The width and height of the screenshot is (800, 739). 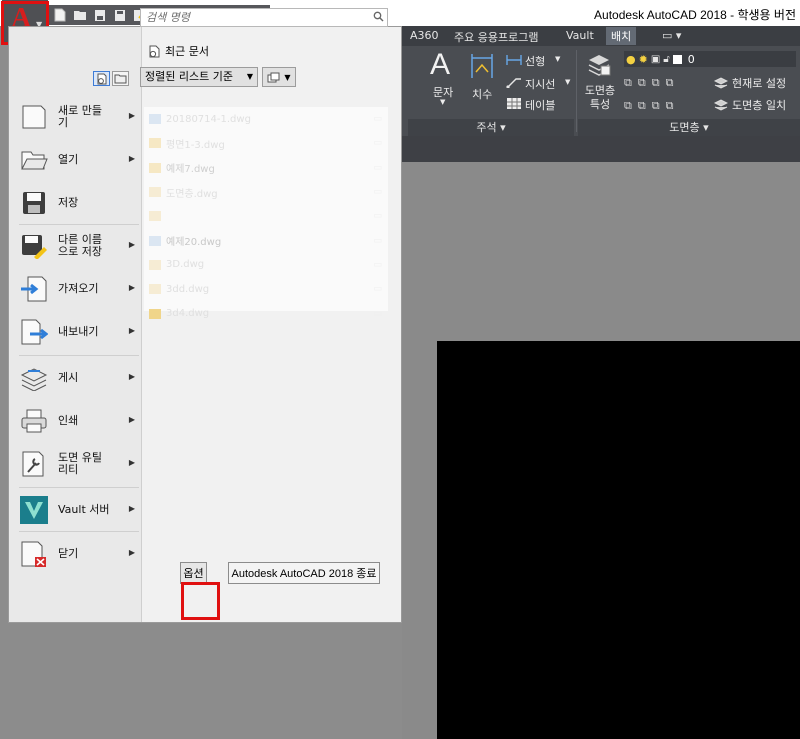 What do you see at coordinates (100, 15) in the screenshot?
I see `save-icon` at bounding box center [100, 15].